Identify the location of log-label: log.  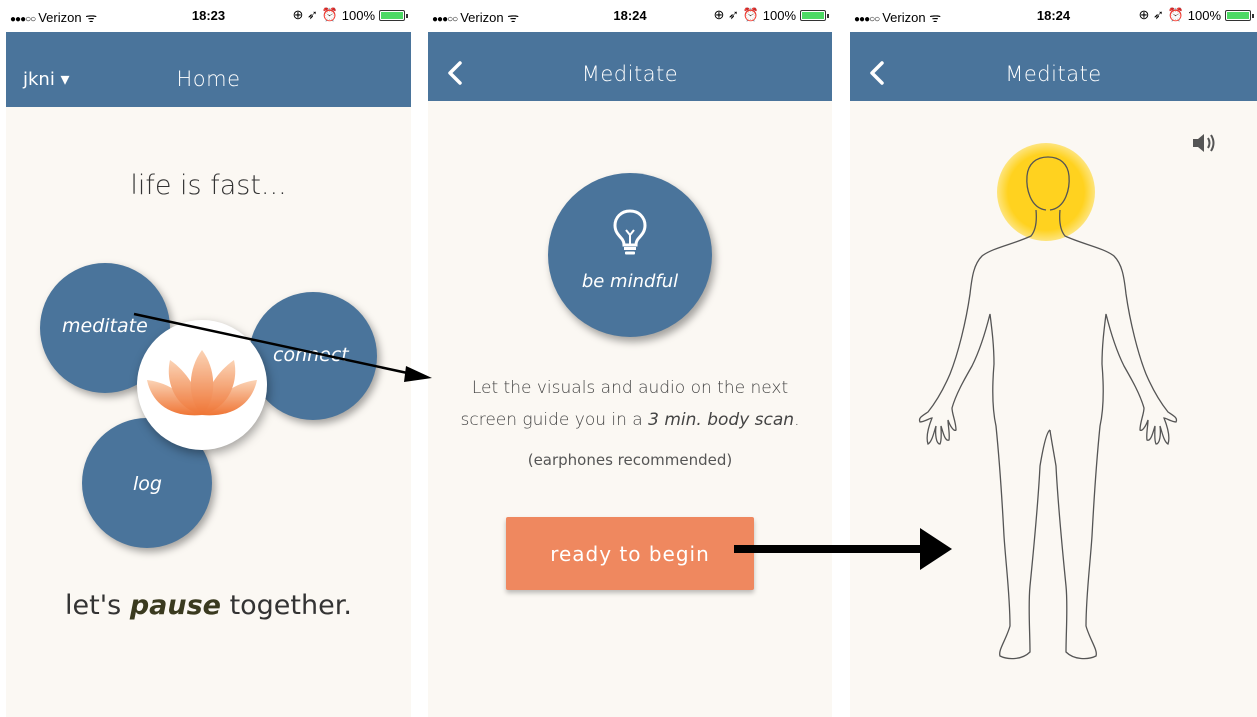
(147, 484).